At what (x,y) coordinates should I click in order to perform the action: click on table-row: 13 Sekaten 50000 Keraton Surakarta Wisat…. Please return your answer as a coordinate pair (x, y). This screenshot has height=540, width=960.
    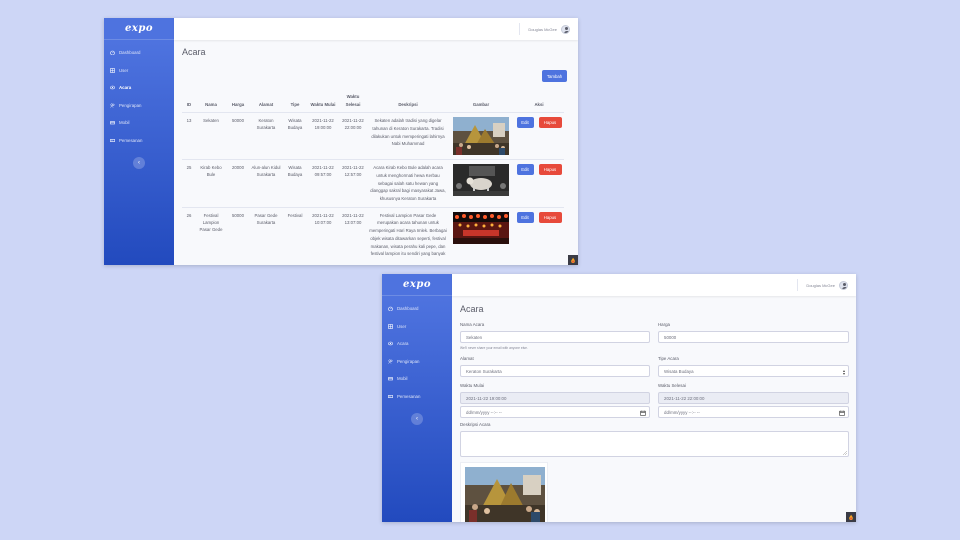
    Looking at the image, I should click on (373, 136).